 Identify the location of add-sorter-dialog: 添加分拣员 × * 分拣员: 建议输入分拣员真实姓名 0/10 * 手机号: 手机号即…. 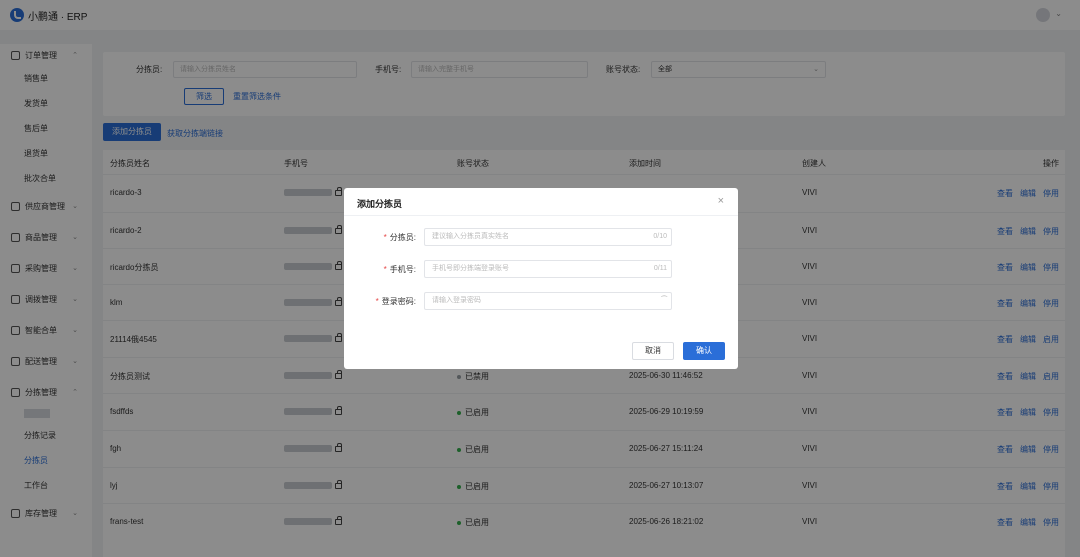
(541, 278).